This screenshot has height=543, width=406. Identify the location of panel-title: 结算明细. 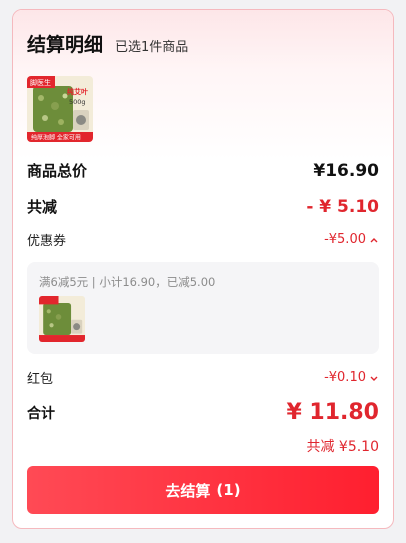
(65, 45).